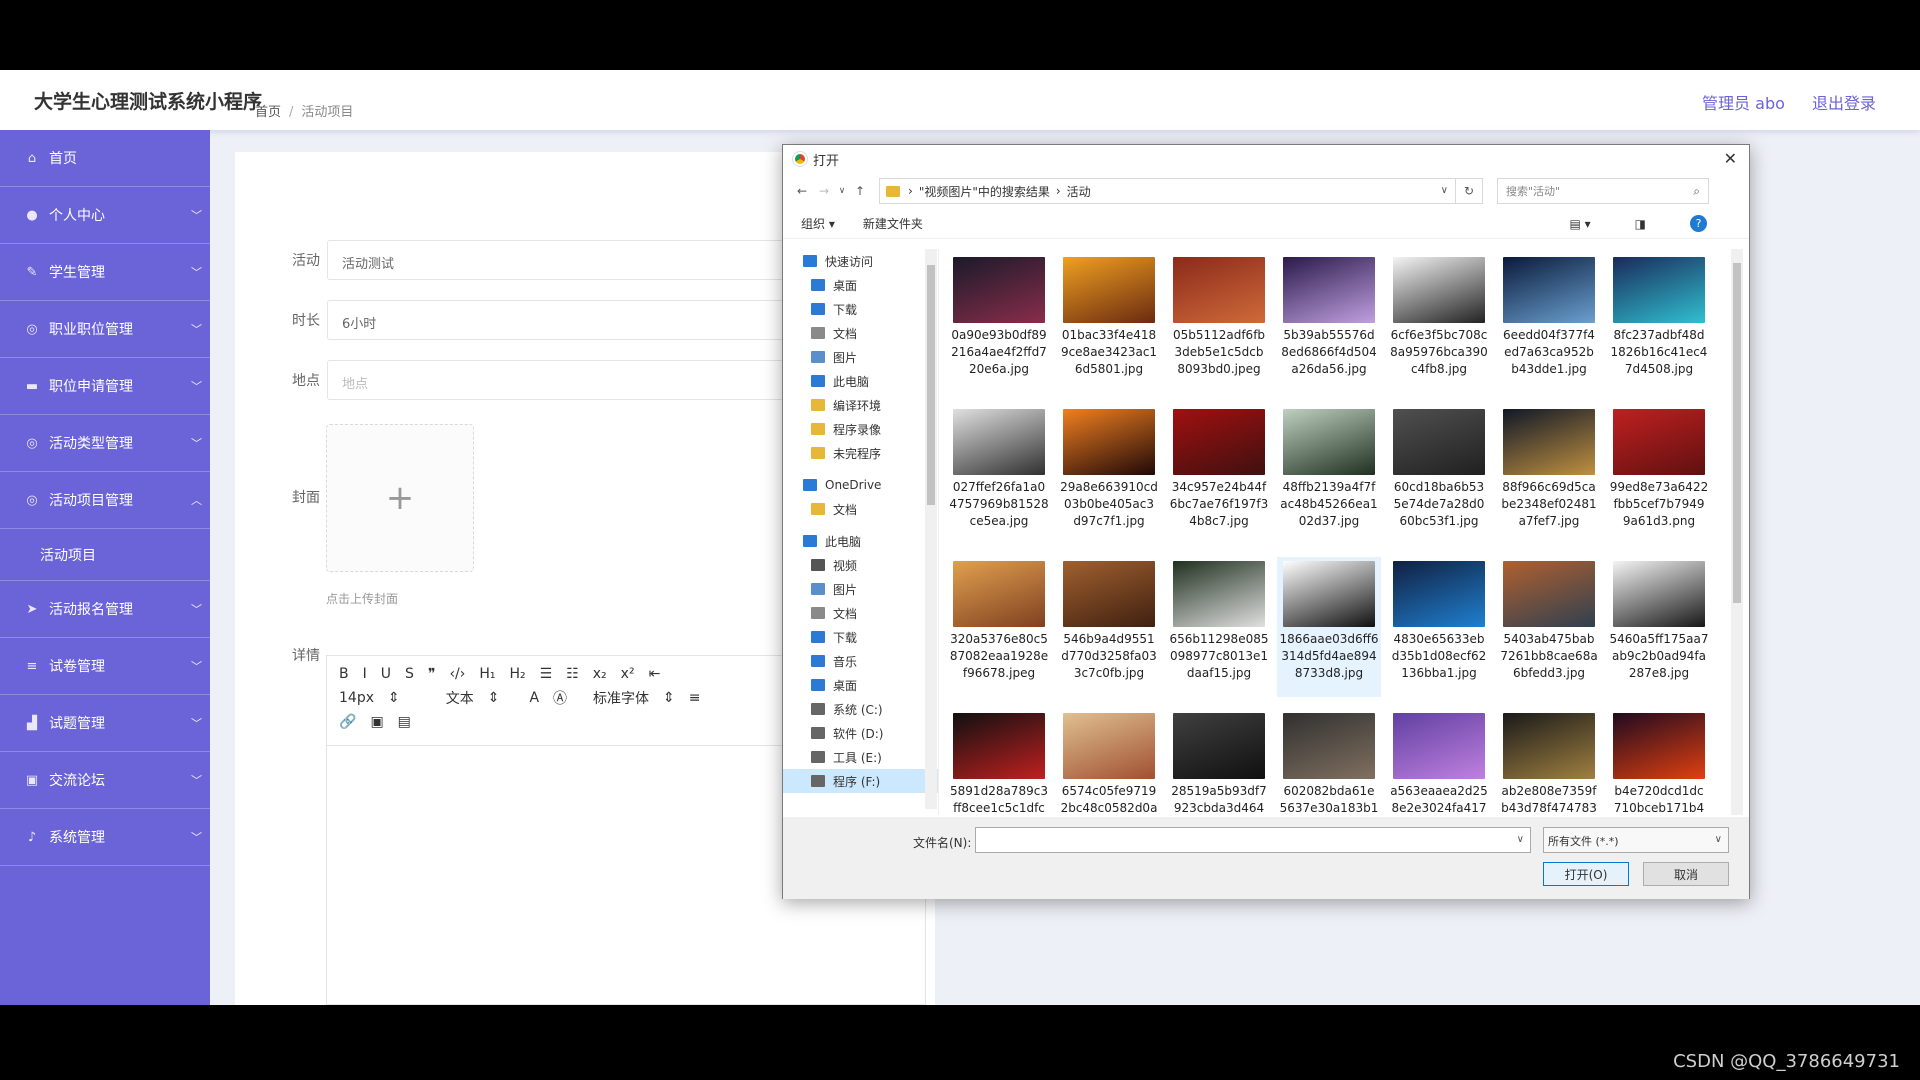 The image size is (1920, 1080). Describe the element at coordinates (534, 698) in the screenshot. I see `text-color-icon: A` at that location.